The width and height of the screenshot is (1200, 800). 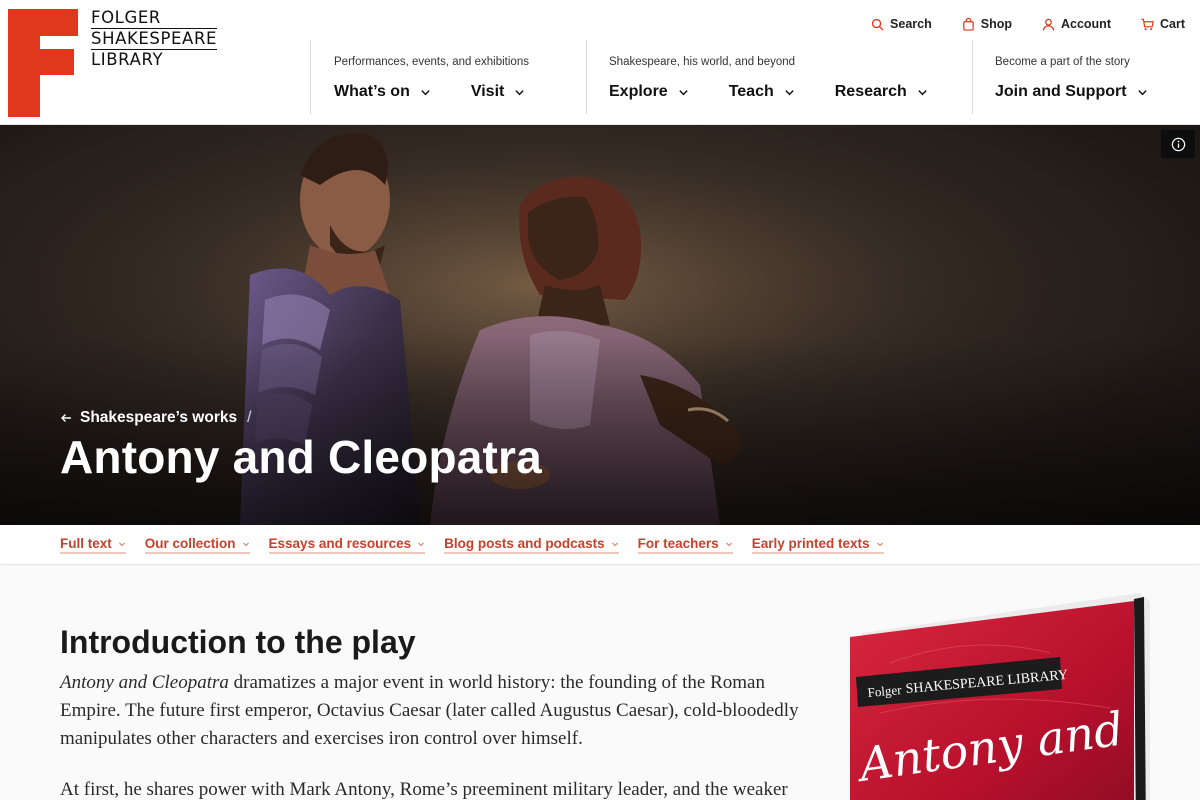 I want to click on tab-label: For teachers, so click(x=678, y=543).